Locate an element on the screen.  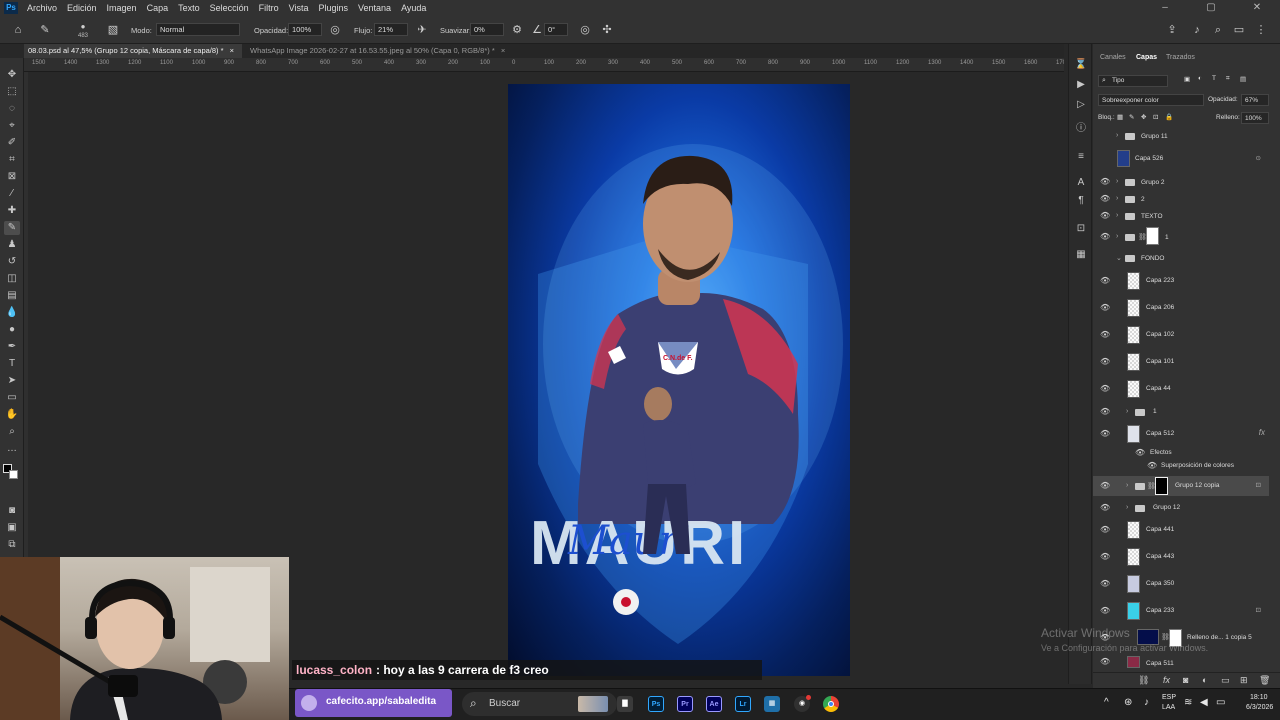
hand-tool-icon: ✋ is located at coordinates (12, 415).